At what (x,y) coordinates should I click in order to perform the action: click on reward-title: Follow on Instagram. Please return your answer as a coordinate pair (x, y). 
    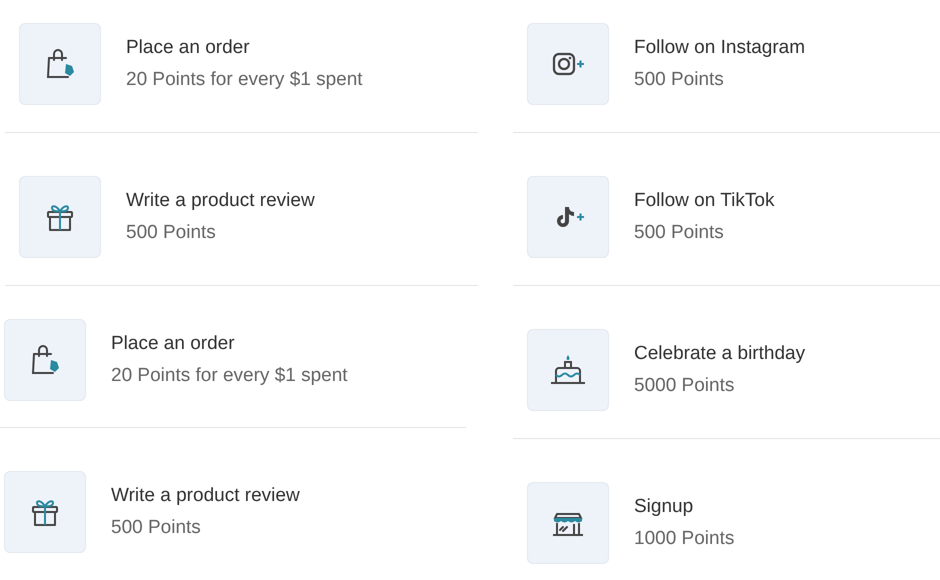
    Looking at the image, I should click on (720, 48).